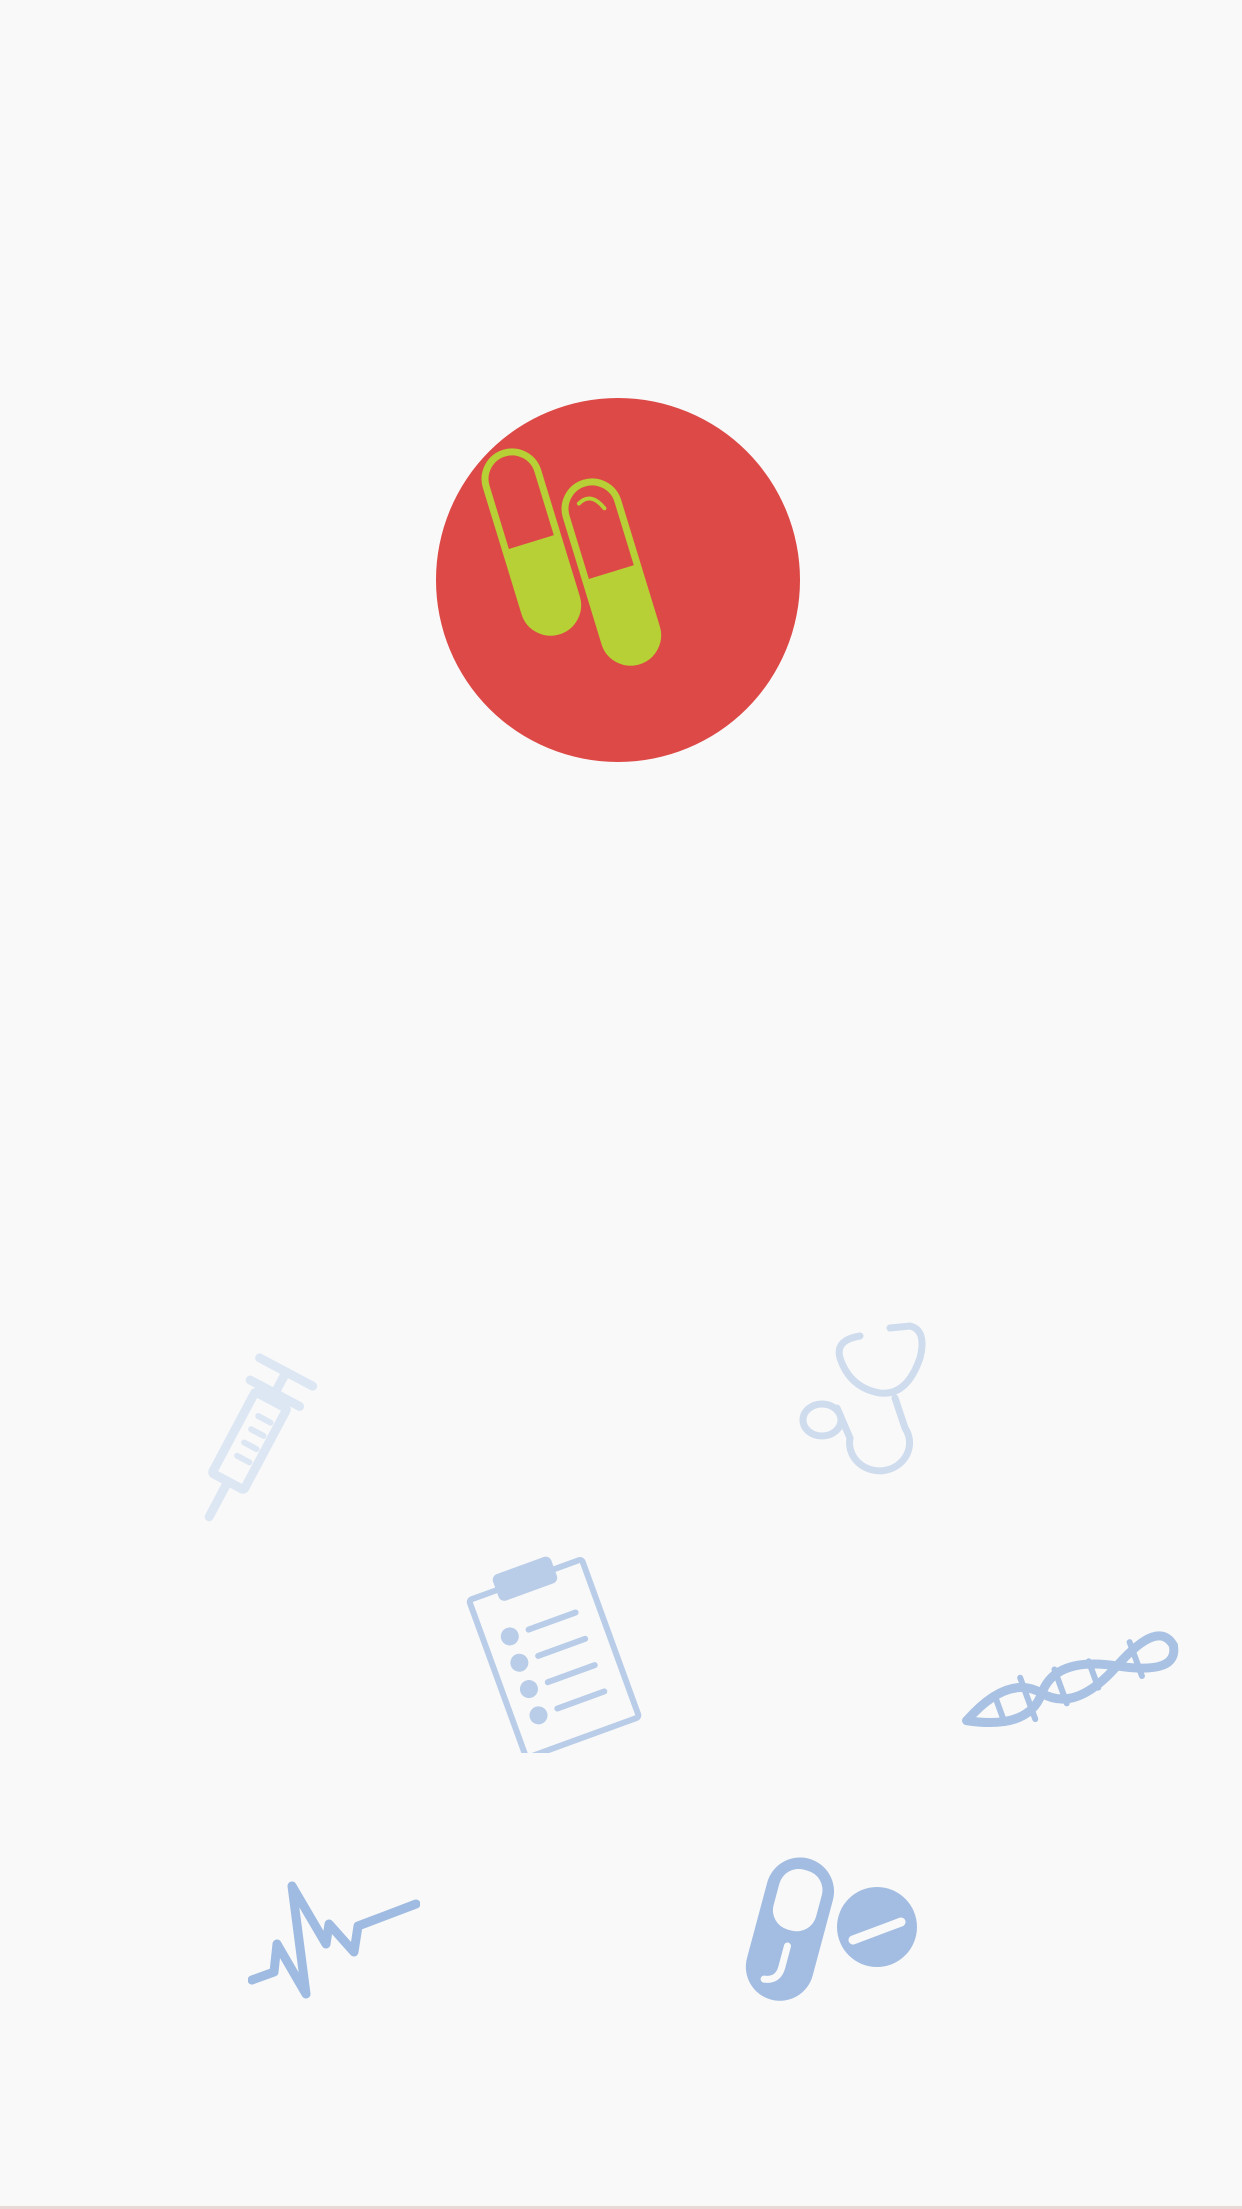 This screenshot has width=1242, height=2209. Describe the element at coordinates (827, 1927) in the screenshot. I see `pills-icon` at that location.